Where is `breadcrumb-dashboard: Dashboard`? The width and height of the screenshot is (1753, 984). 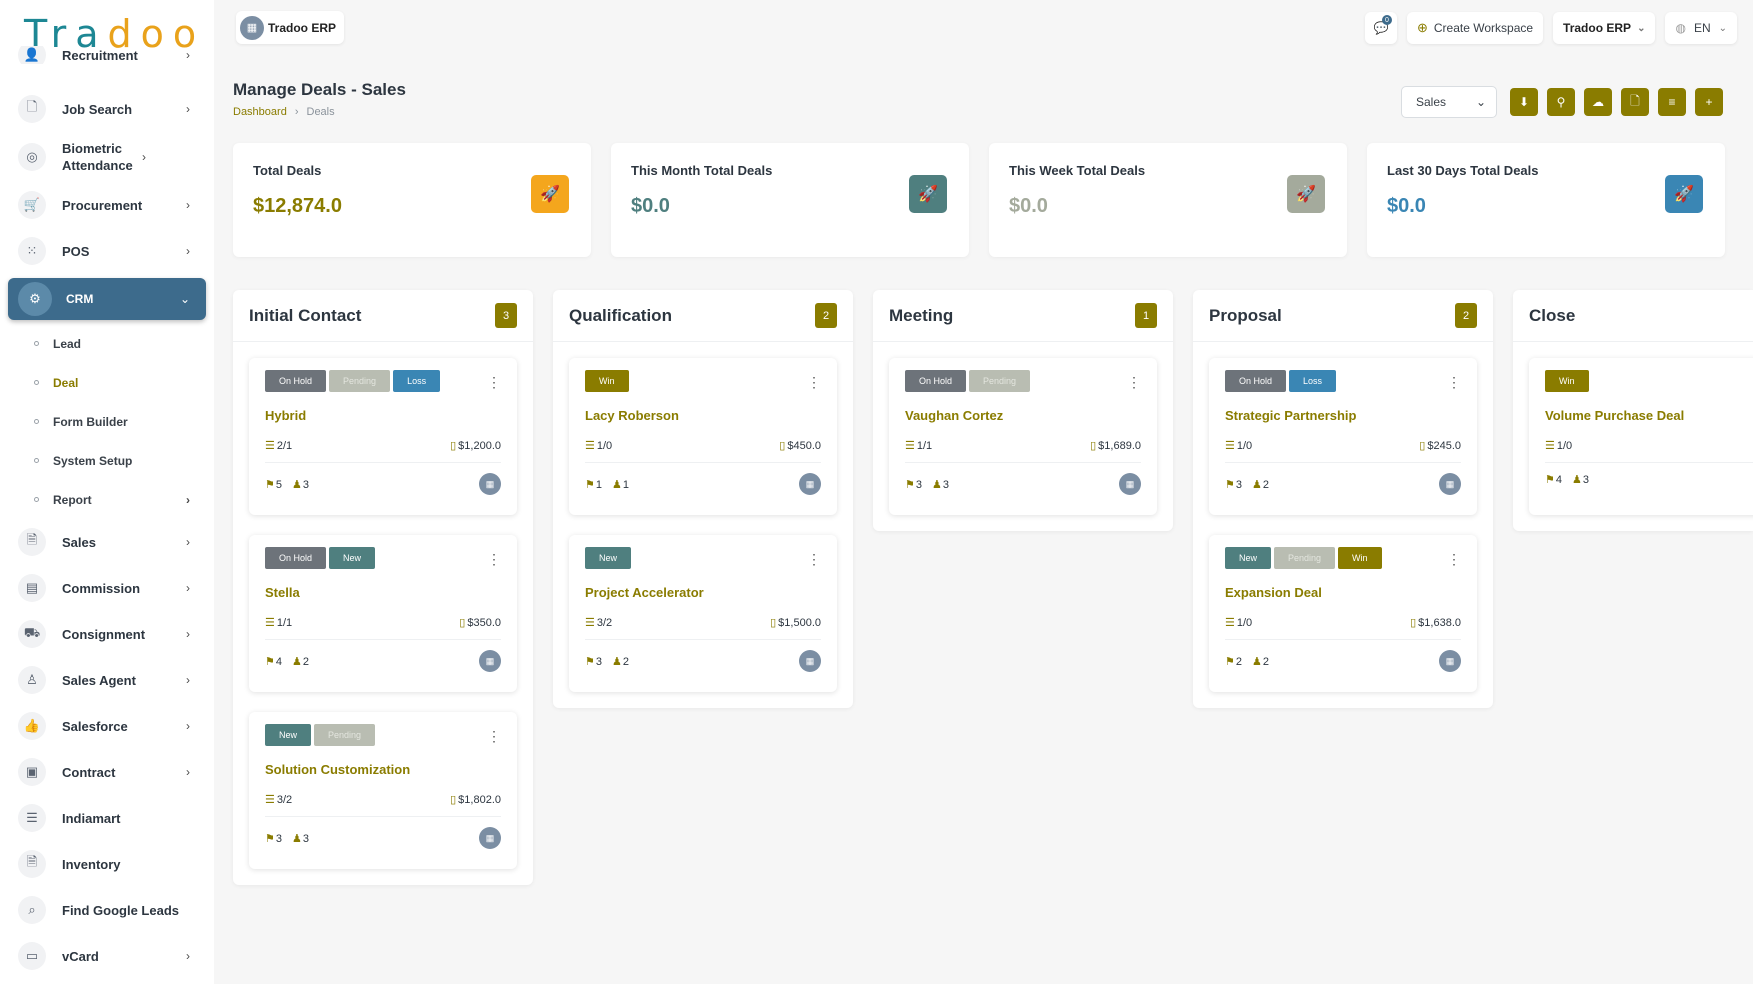
breadcrumb-dashboard: Dashboard is located at coordinates (260, 112).